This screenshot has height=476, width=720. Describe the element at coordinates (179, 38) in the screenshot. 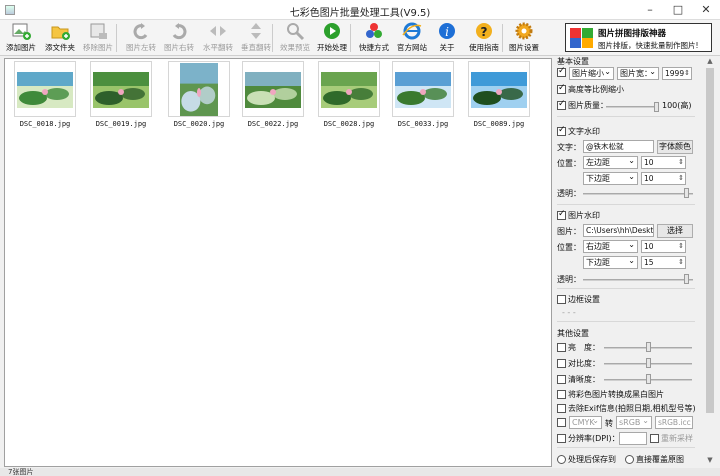

I see `rotate-right-button: 图片右转` at that location.